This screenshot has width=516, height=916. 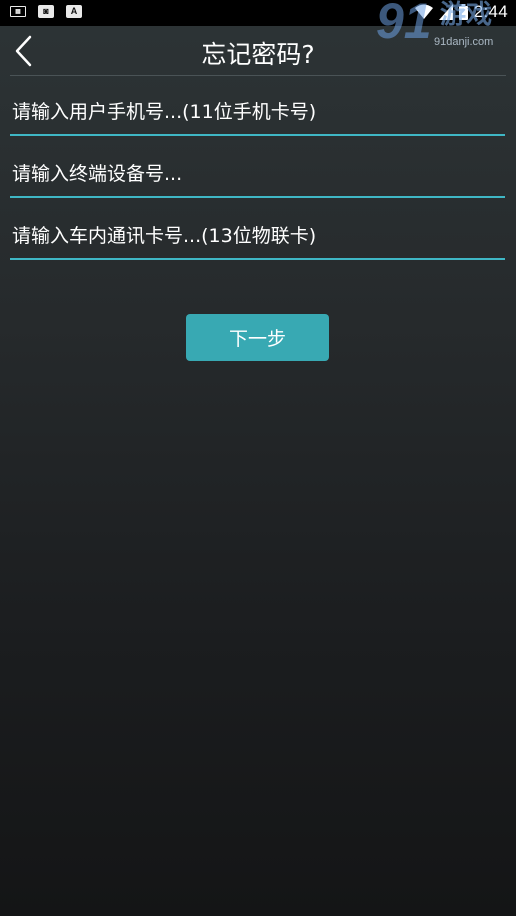 I want to click on vehicle-card-input, so click(x=257, y=236).